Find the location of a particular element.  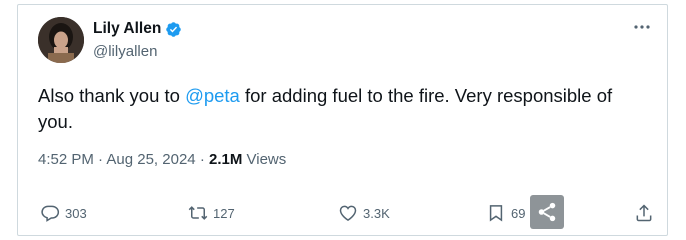

reply-button: 303 is located at coordinates (63, 213).